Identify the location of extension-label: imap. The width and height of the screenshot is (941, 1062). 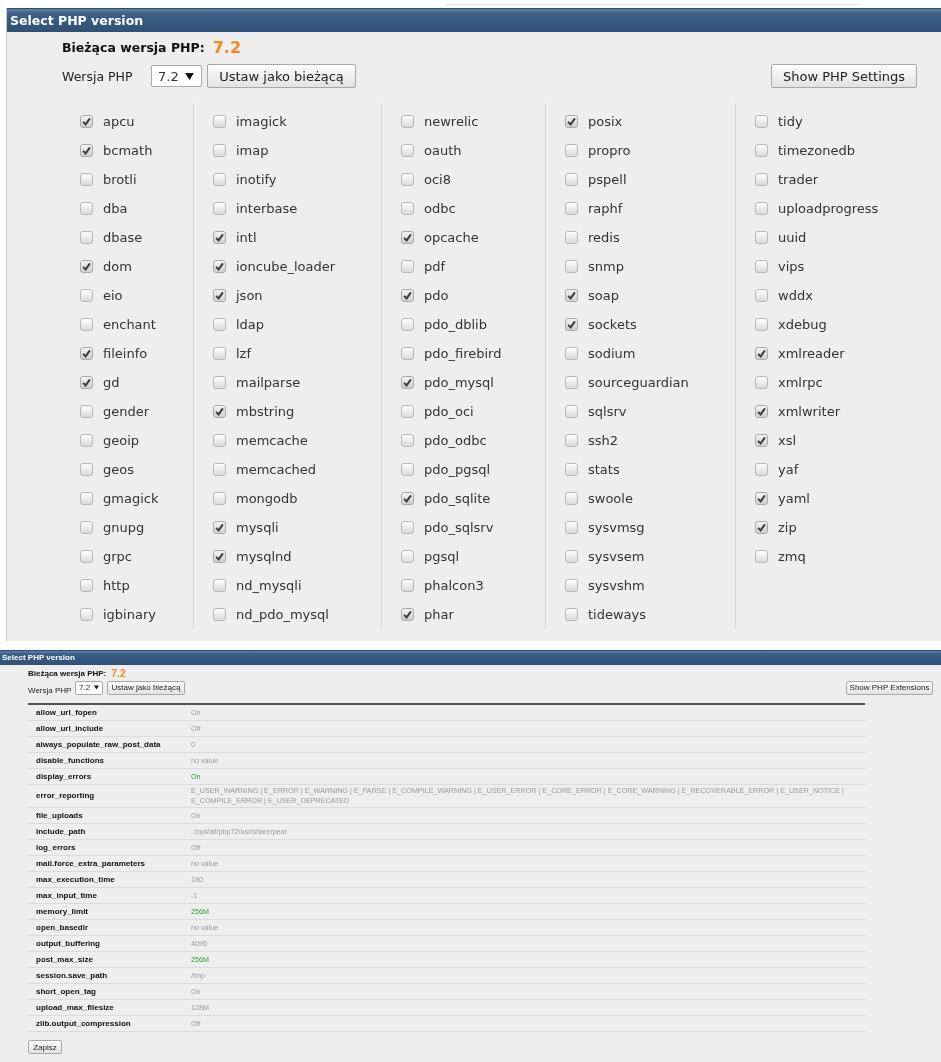
(252, 150).